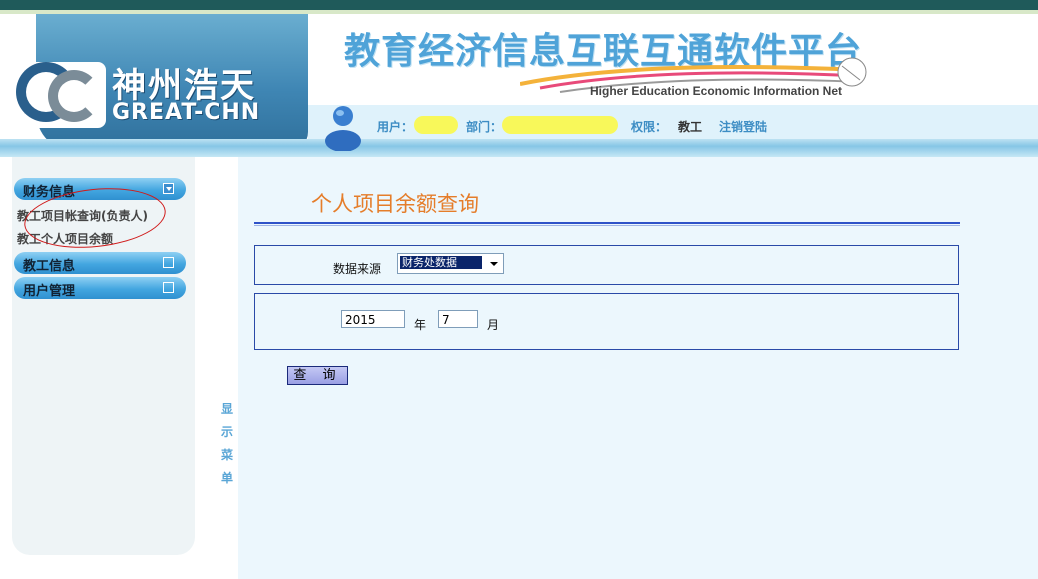  What do you see at coordinates (420, 325) in the screenshot?
I see `year-label: 年` at bounding box center [420, 325].